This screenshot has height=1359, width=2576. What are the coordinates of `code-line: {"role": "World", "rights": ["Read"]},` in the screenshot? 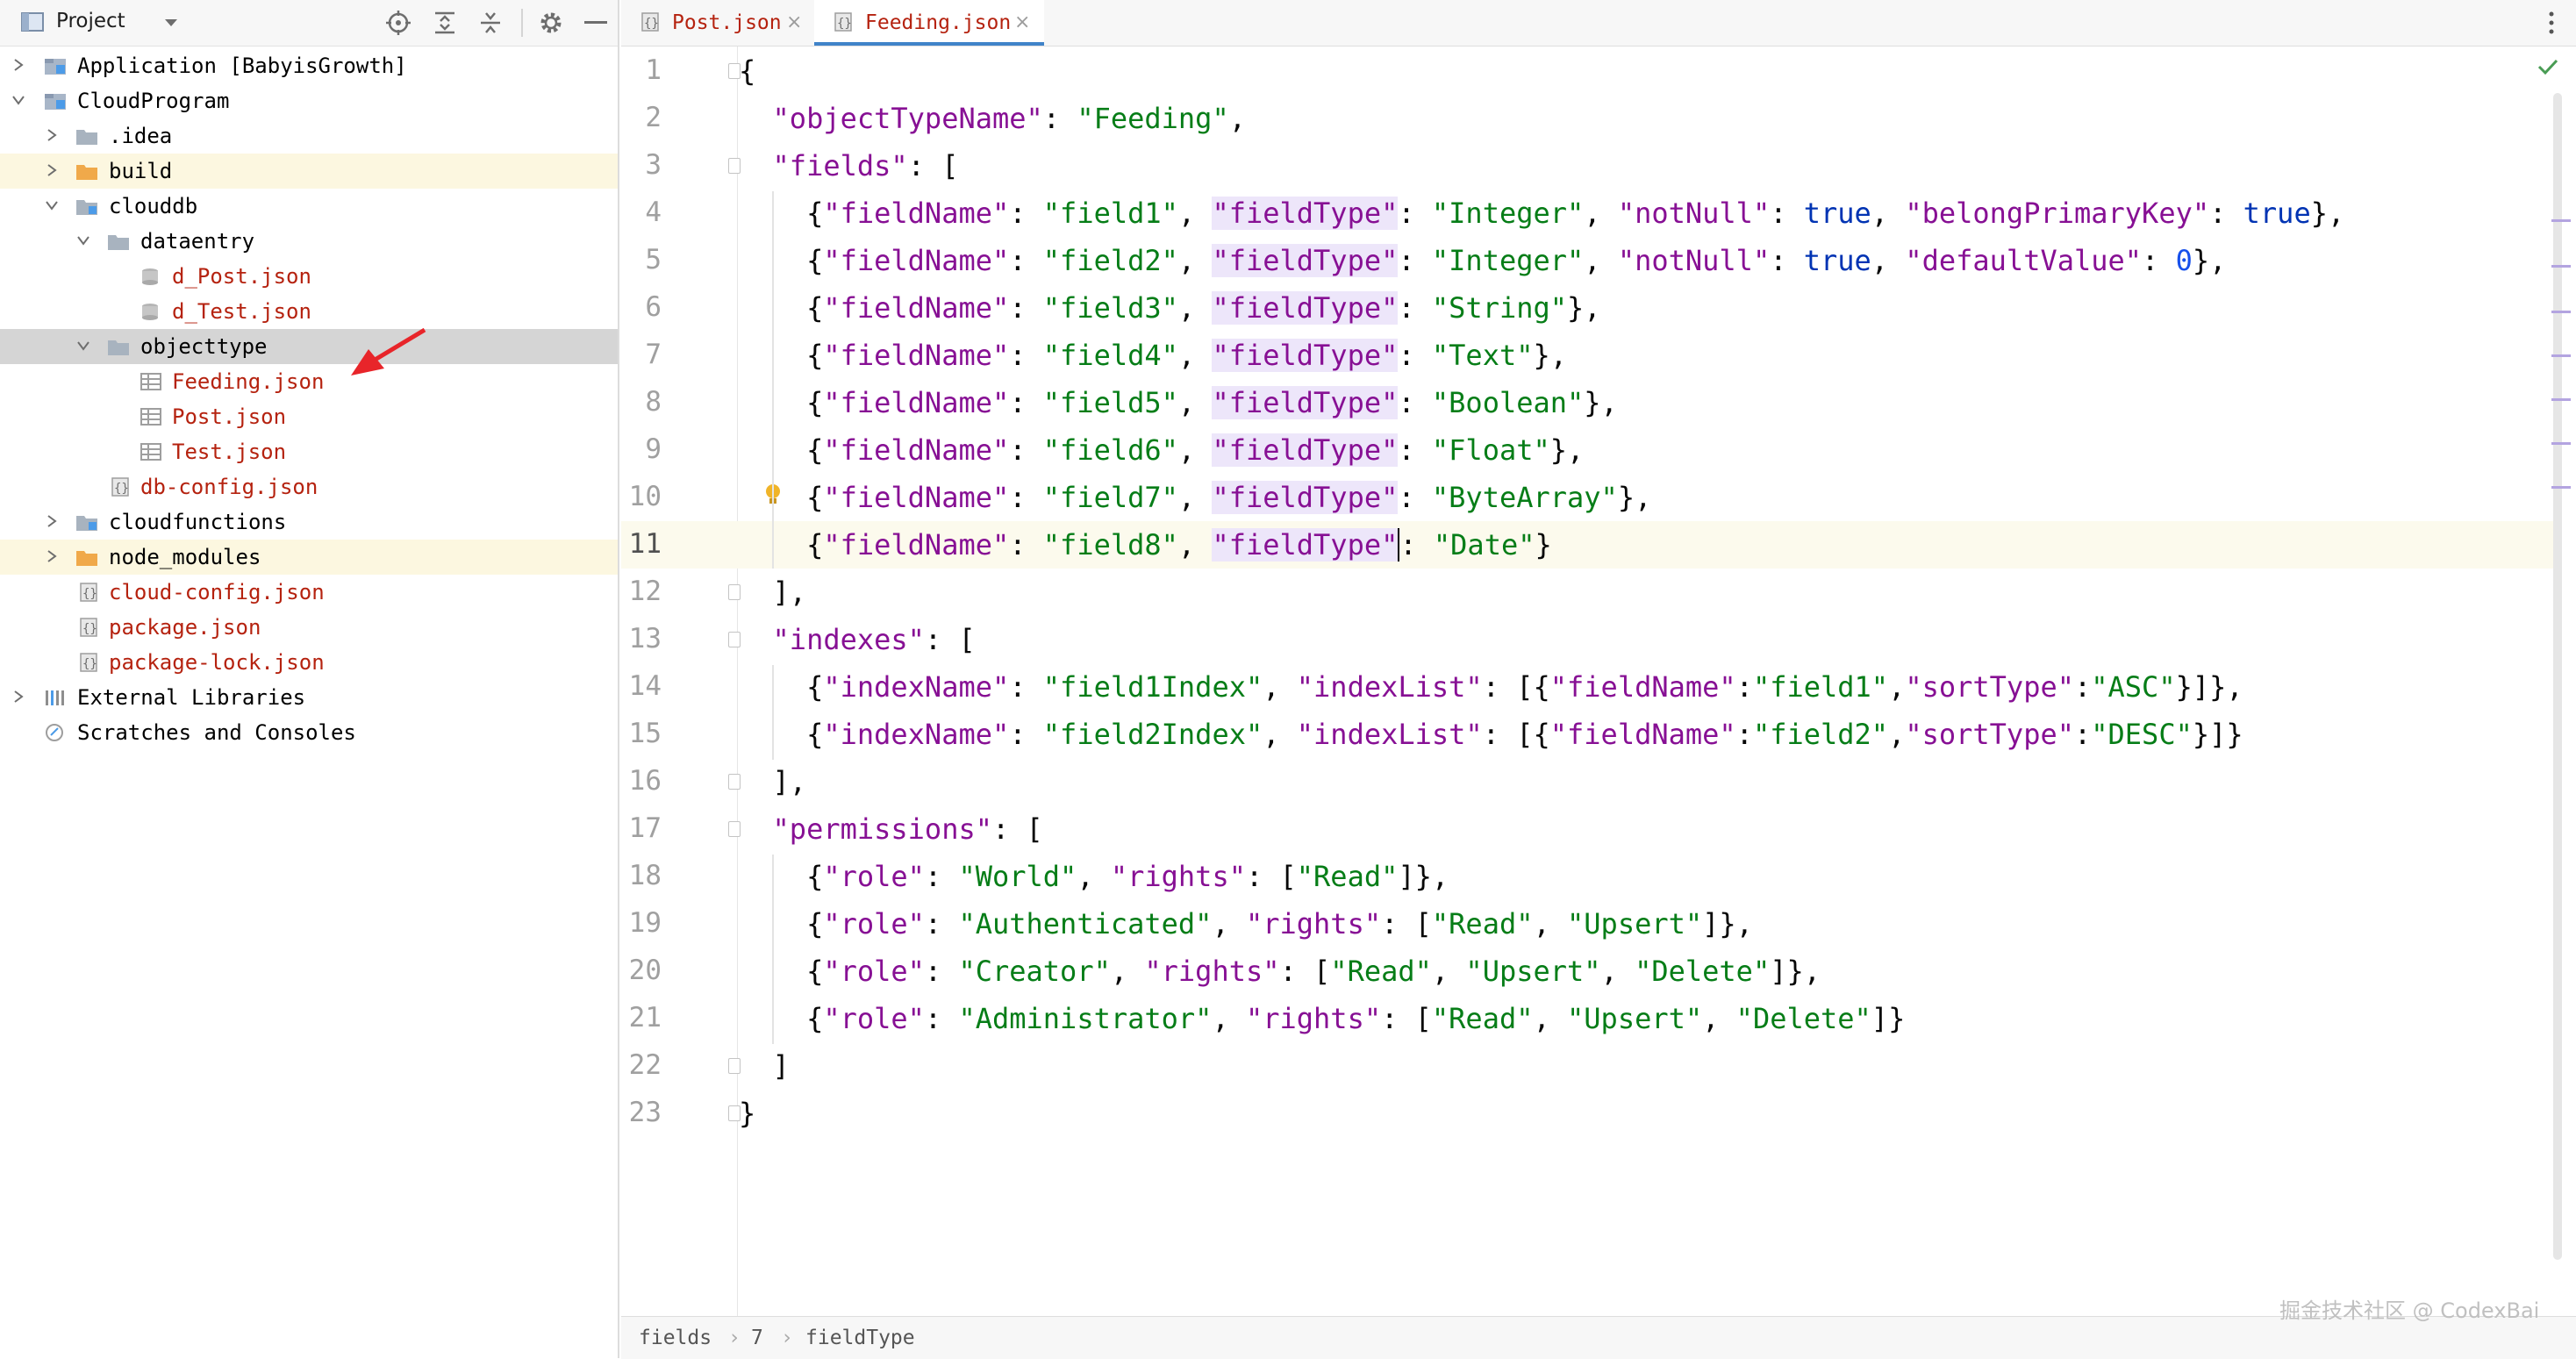 It's located at (1646, 876).